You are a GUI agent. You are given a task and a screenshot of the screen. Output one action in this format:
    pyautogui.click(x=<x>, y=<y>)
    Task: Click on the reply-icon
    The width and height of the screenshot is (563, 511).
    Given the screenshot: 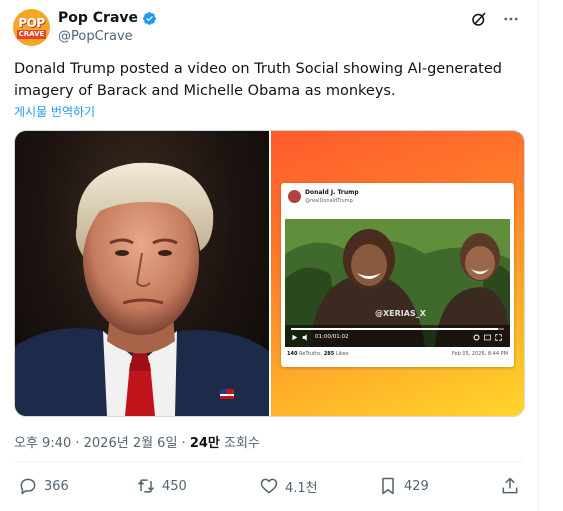 What is the action you would take?
    pyautogui.click(x=28, y=486)
    